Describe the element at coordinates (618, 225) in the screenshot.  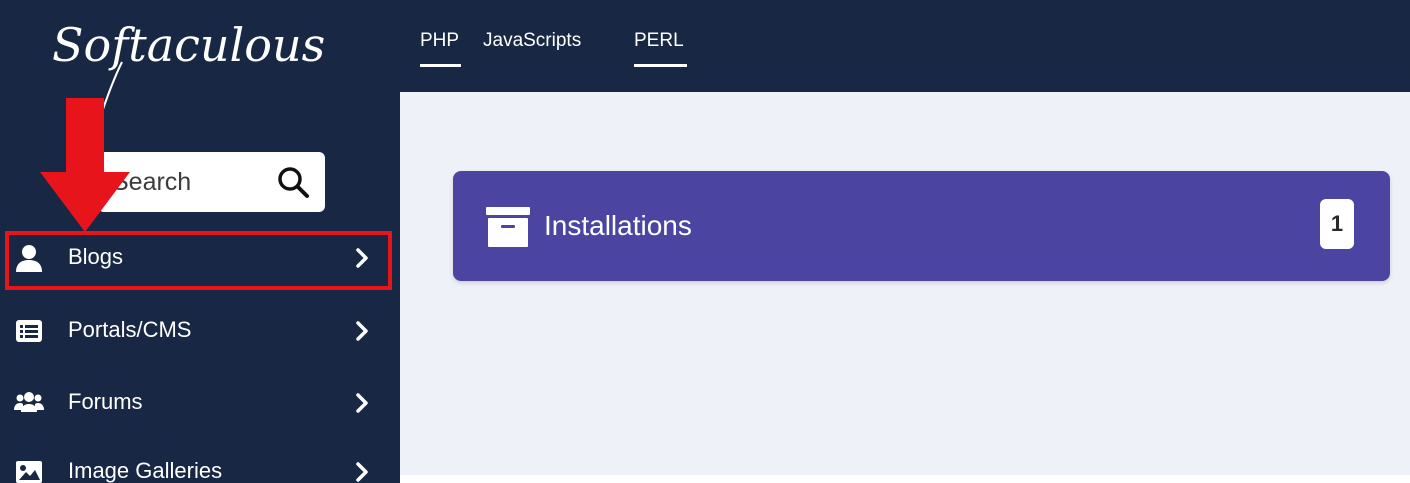
I see `installations-title: Installations` at that location.